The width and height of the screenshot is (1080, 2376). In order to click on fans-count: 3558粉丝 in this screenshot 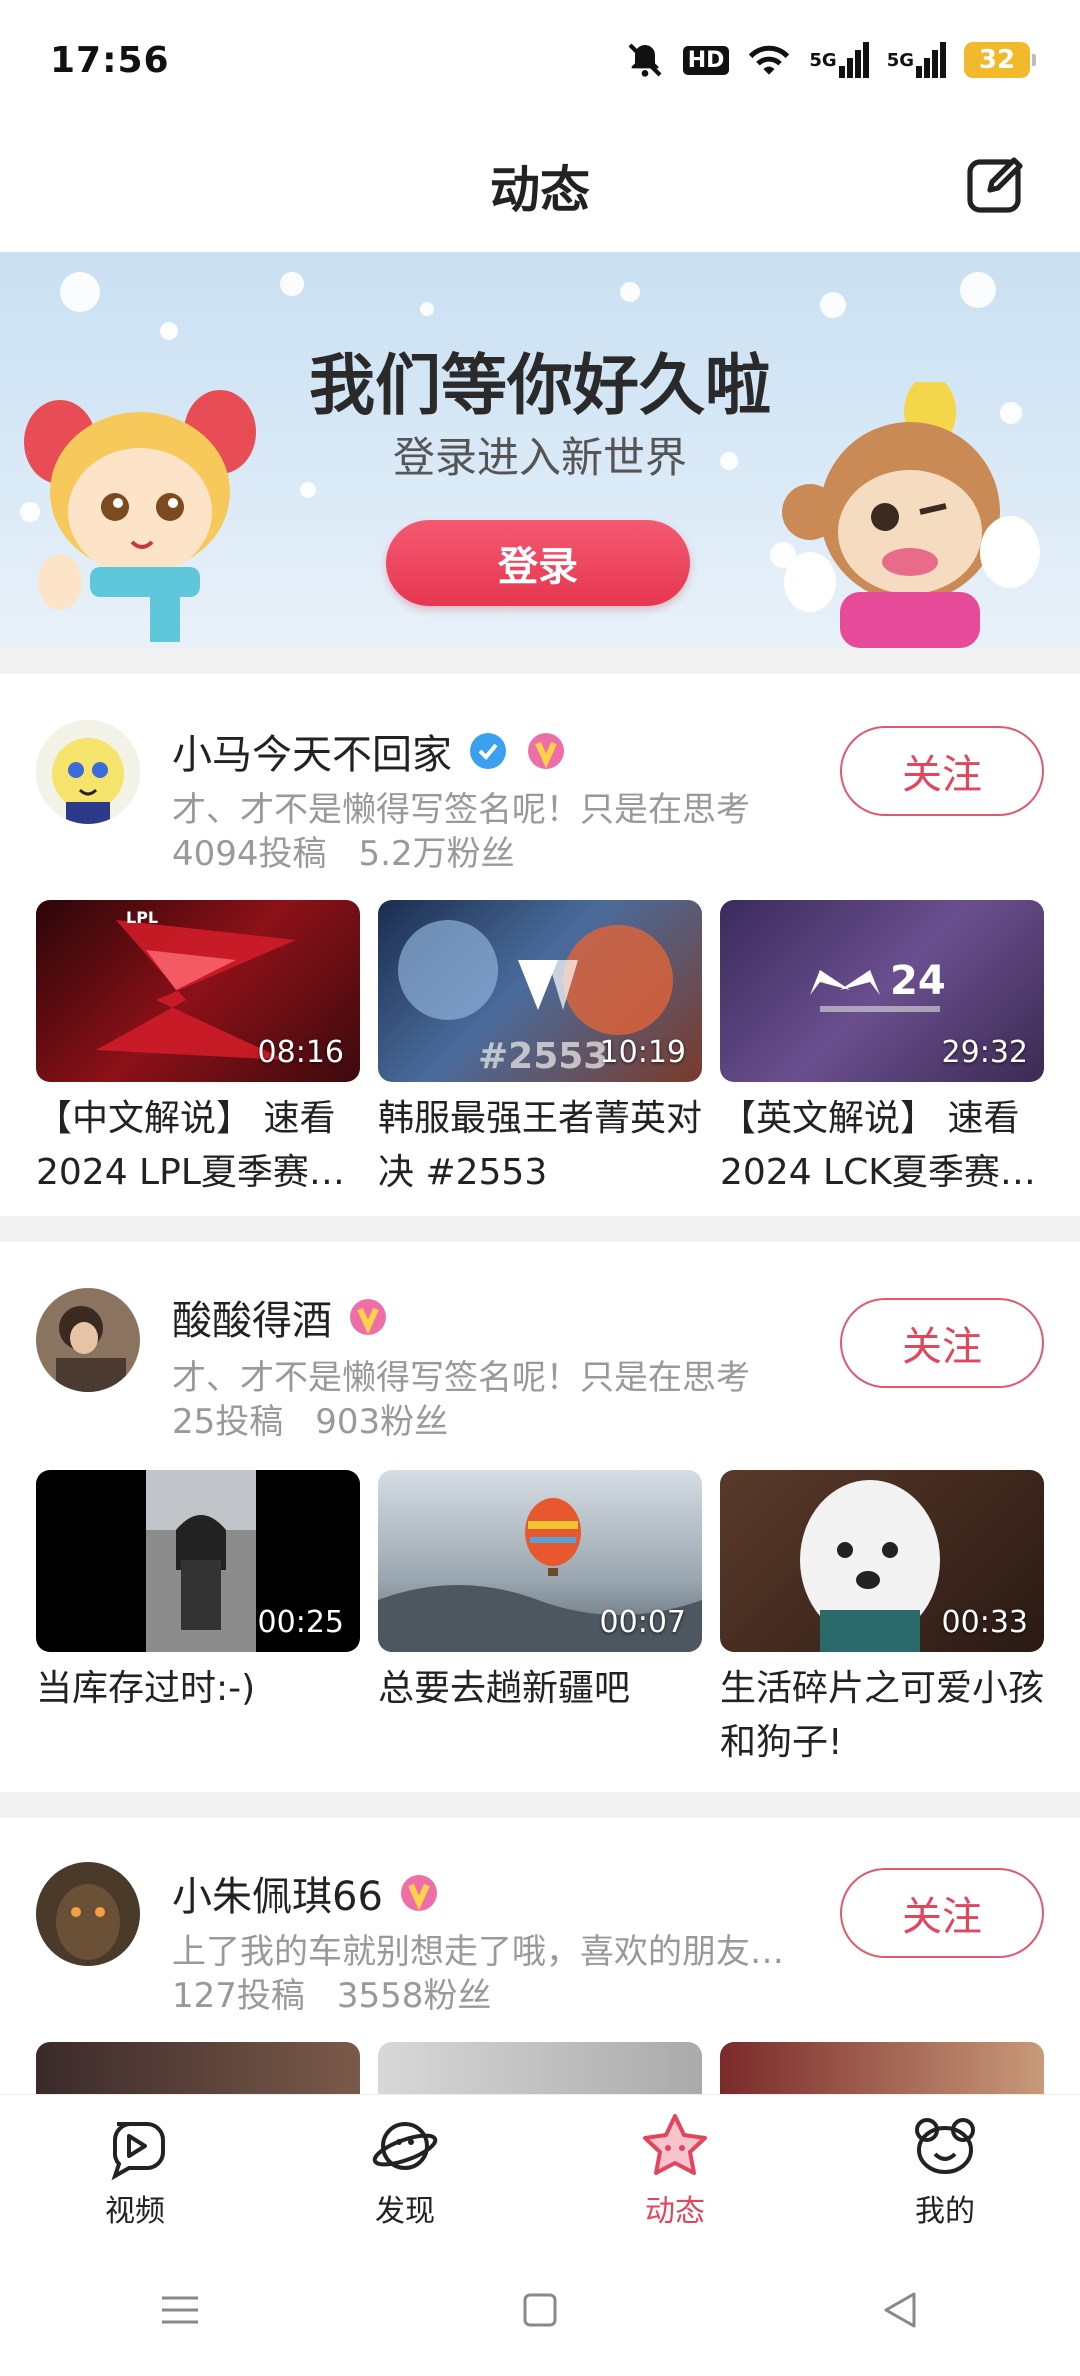, I will do `click(414, 1996)`.